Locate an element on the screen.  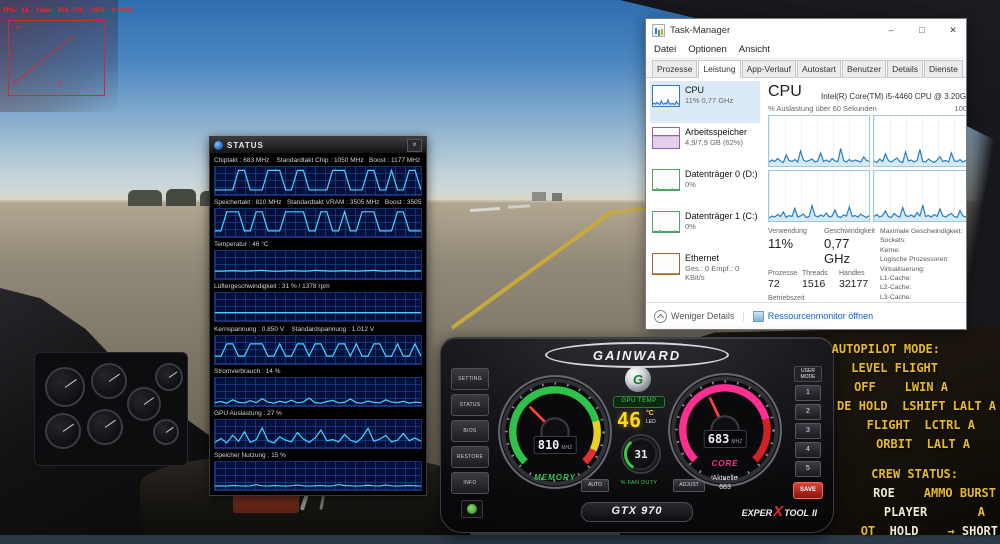
perf-sidebar-item: Datenträger 1 (C:) 0% is located at coordinates (705, 228).